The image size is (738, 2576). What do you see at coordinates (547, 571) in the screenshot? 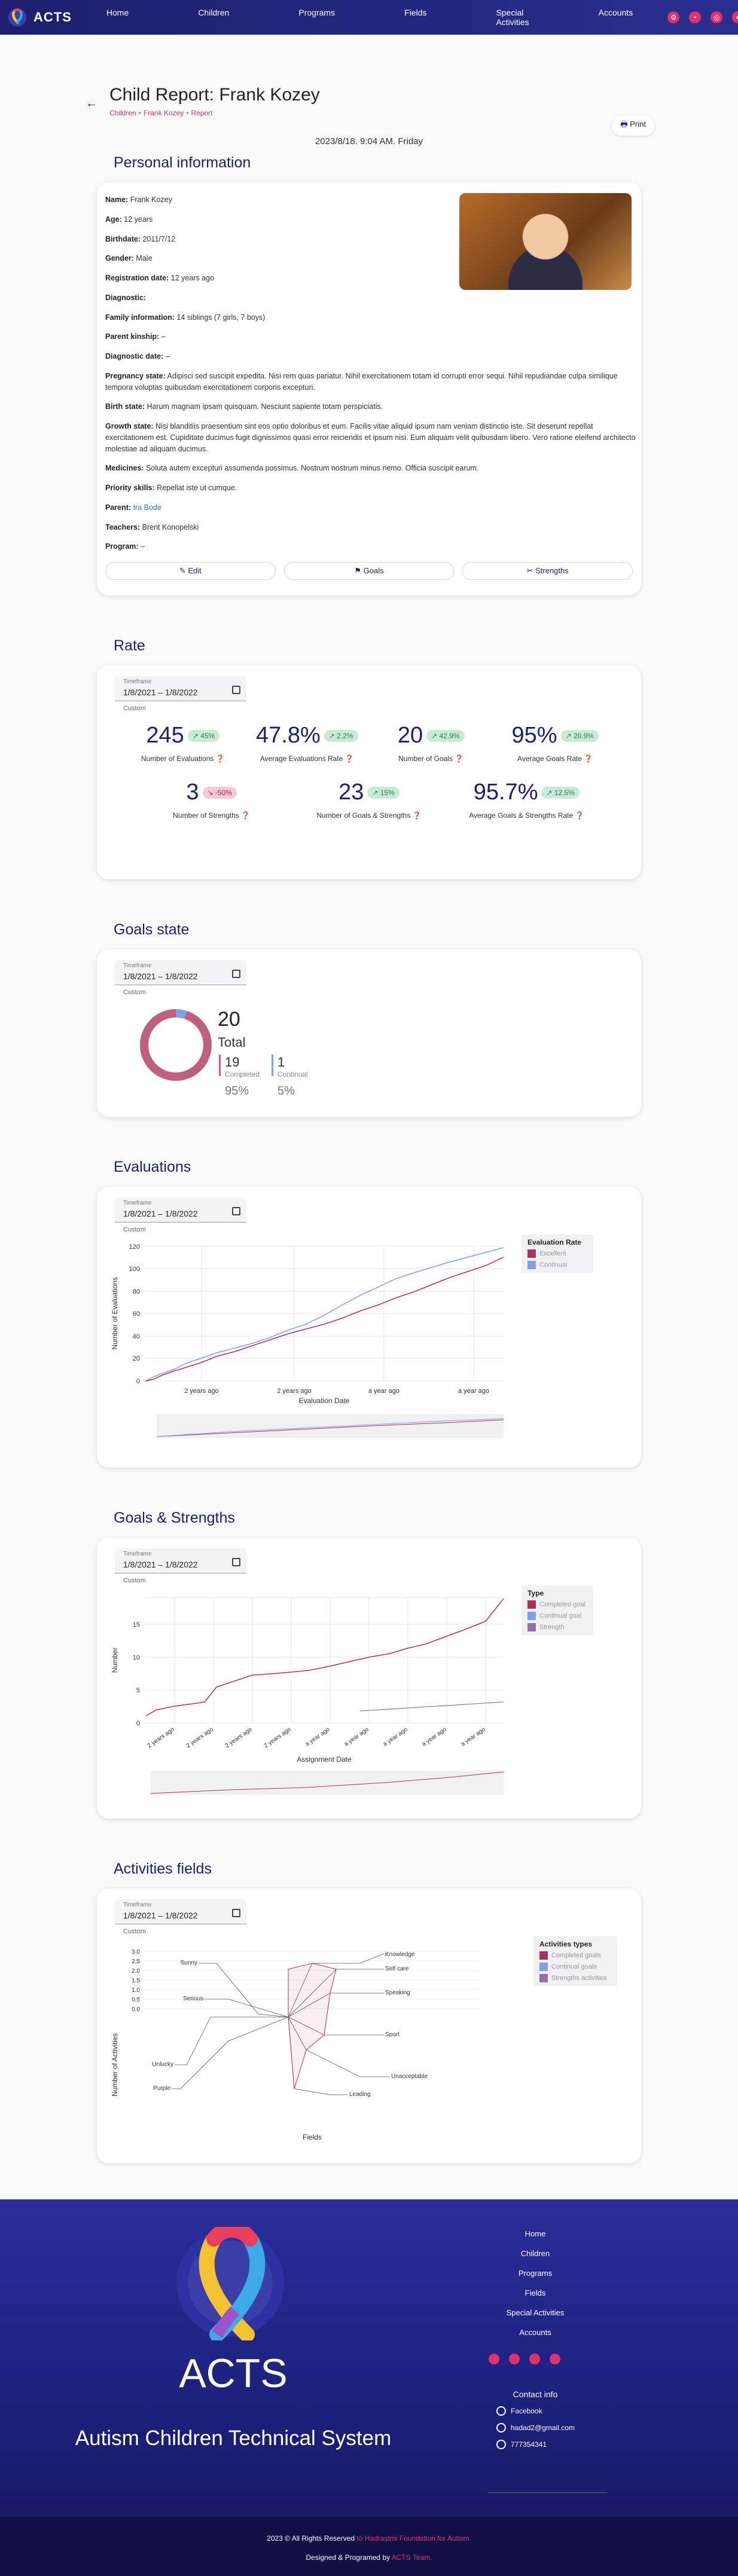
I see `strengths-button: ✂ Strengths` at bounding box center [547, 571].